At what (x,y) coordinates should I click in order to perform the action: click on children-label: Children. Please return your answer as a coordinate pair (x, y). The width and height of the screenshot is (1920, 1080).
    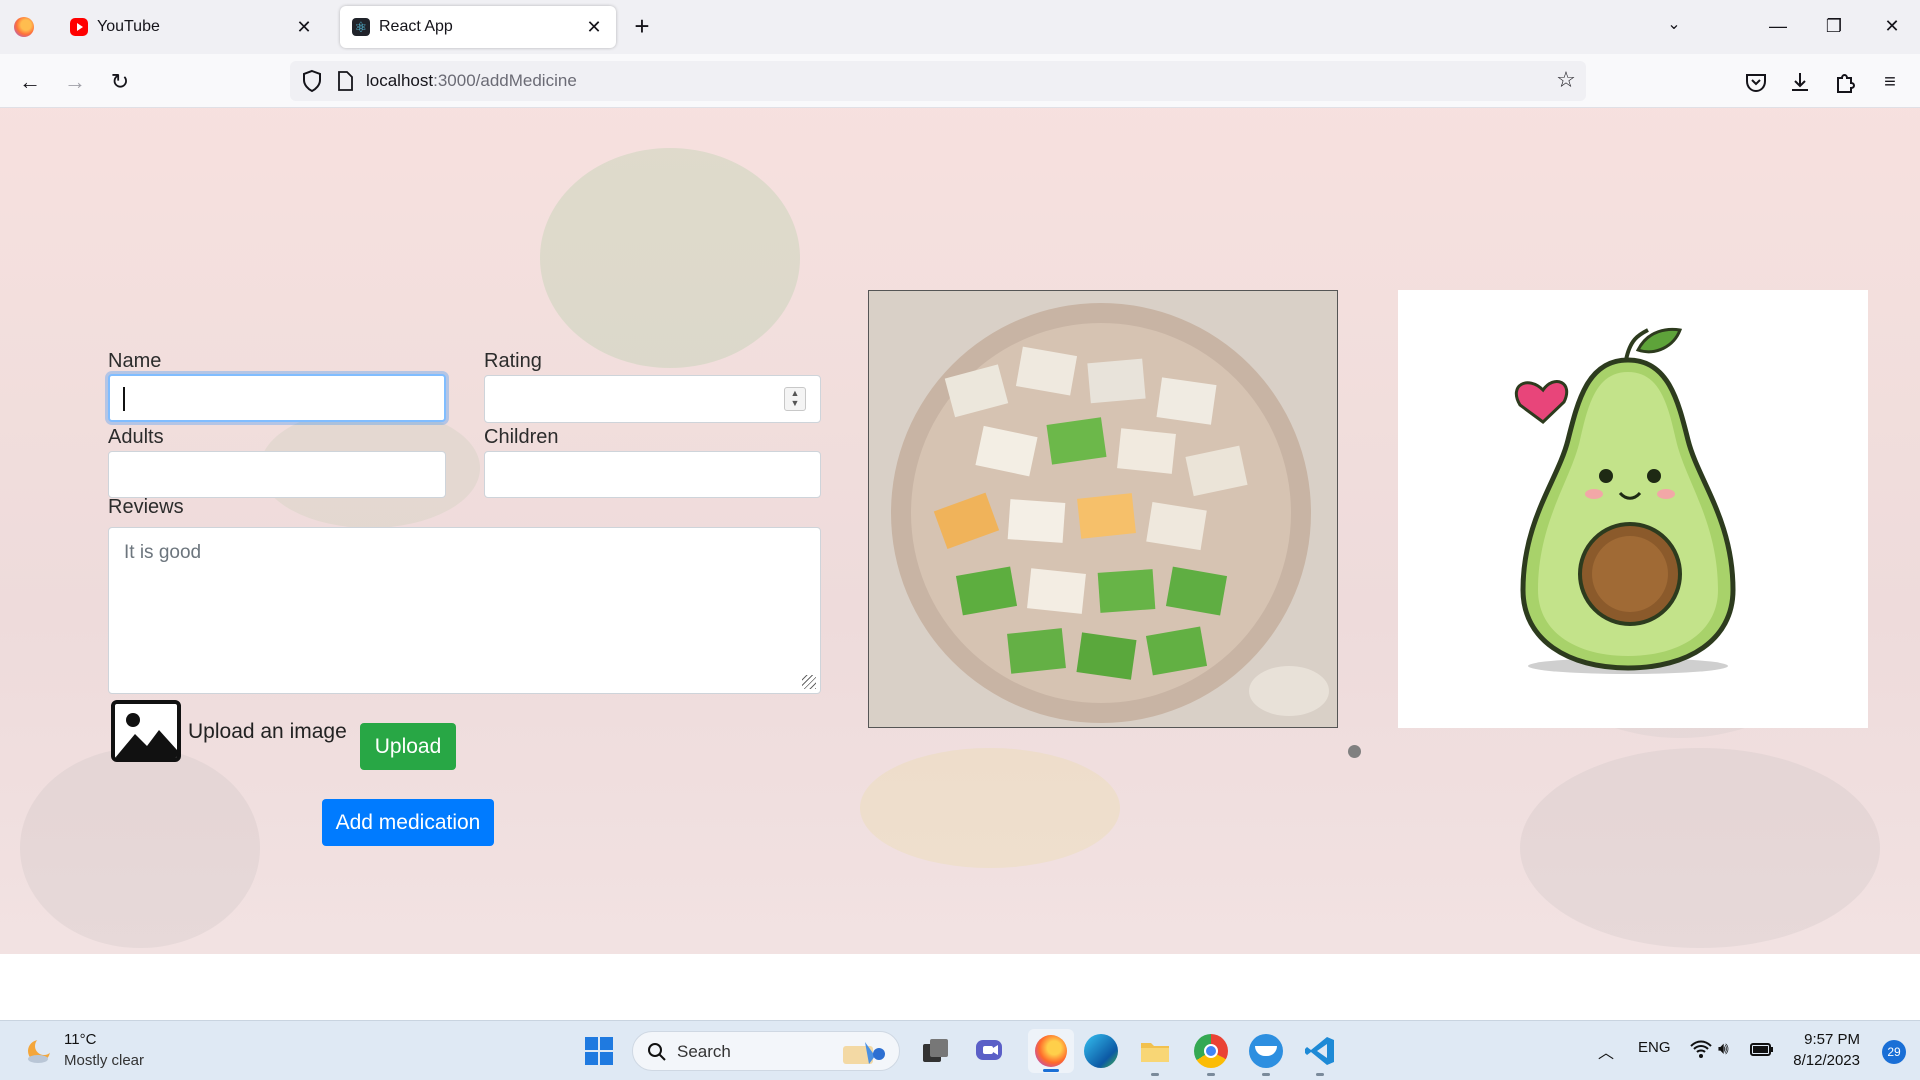
    Looking at the image, I should click on (521, 437).